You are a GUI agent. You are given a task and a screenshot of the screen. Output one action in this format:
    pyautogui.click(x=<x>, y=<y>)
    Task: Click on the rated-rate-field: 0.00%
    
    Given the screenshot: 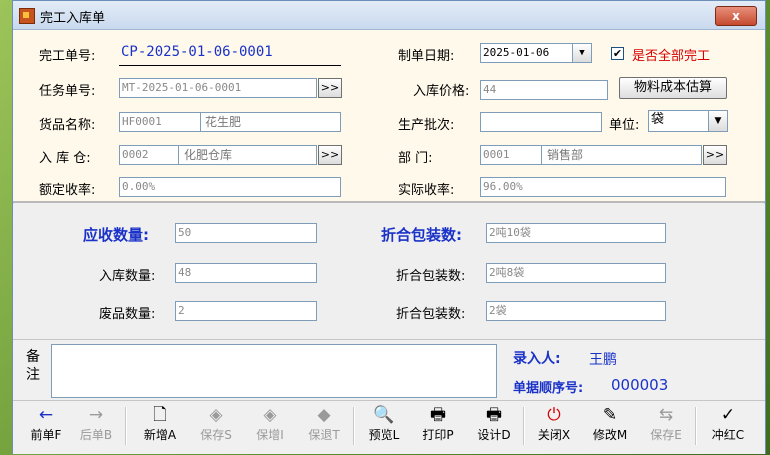 What is the action you would take?
    pyautogui.click(x=230, y=187)
    